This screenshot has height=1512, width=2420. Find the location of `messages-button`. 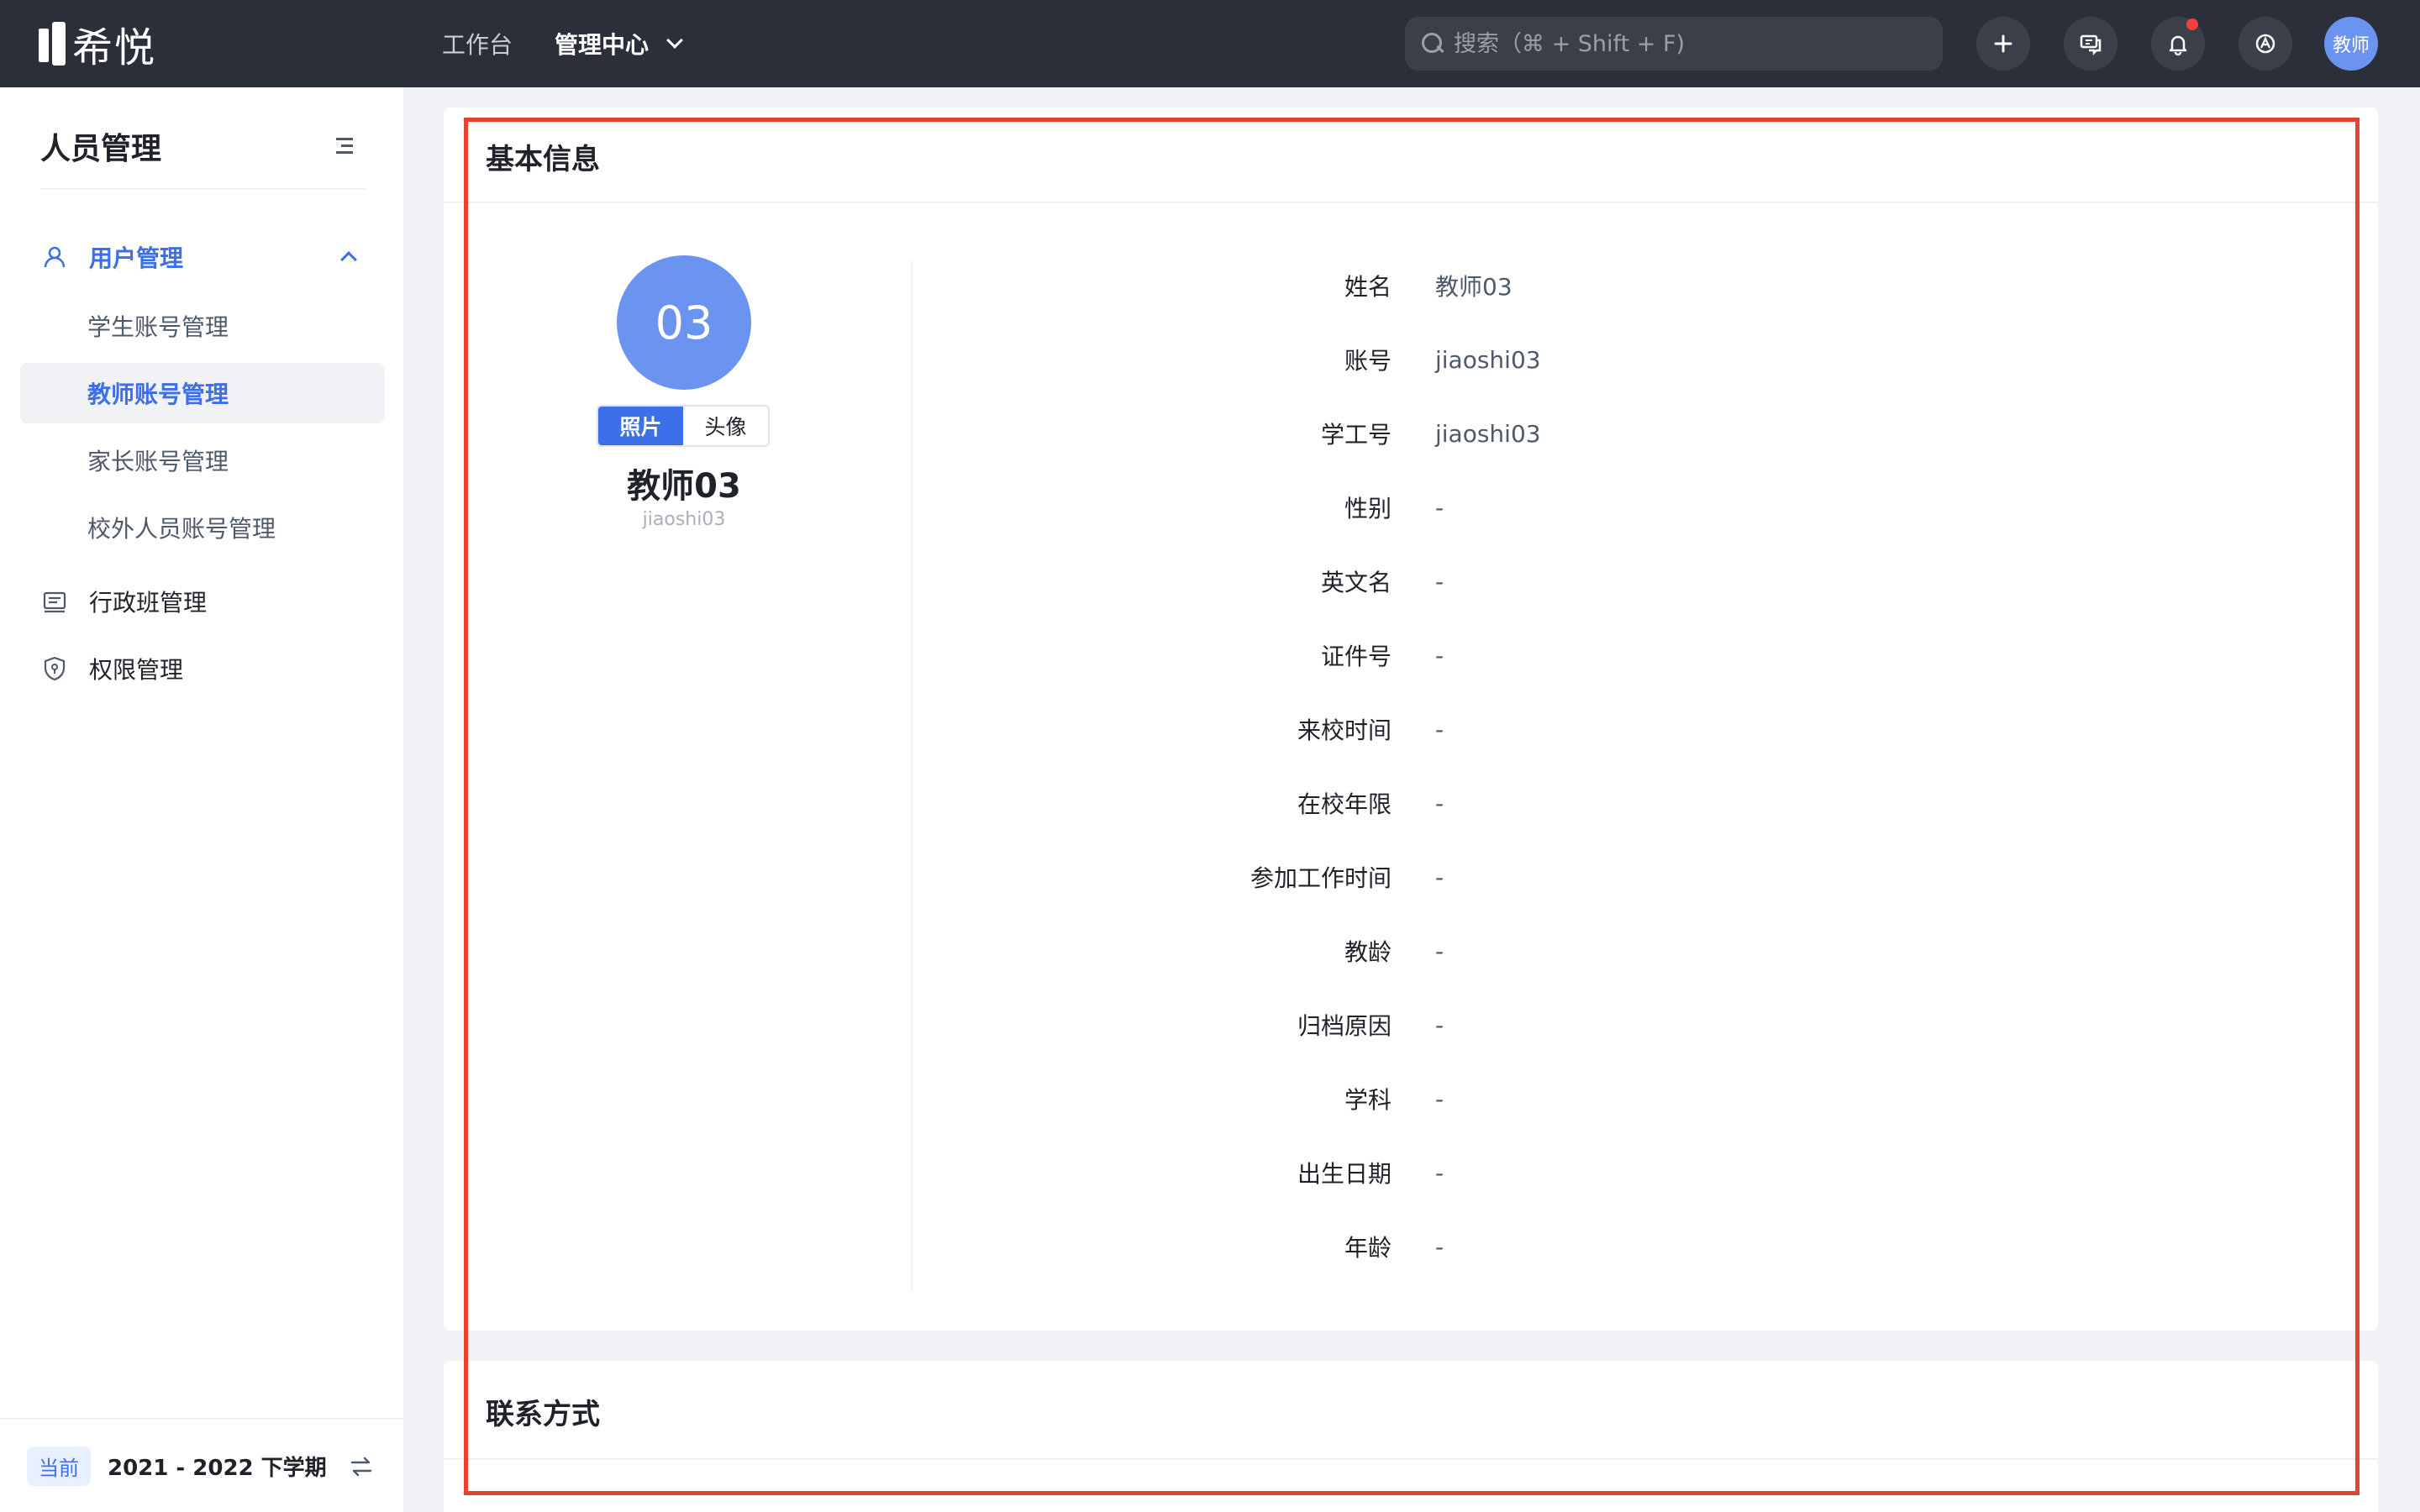

messages-button is located at coordinates (2091, 44).